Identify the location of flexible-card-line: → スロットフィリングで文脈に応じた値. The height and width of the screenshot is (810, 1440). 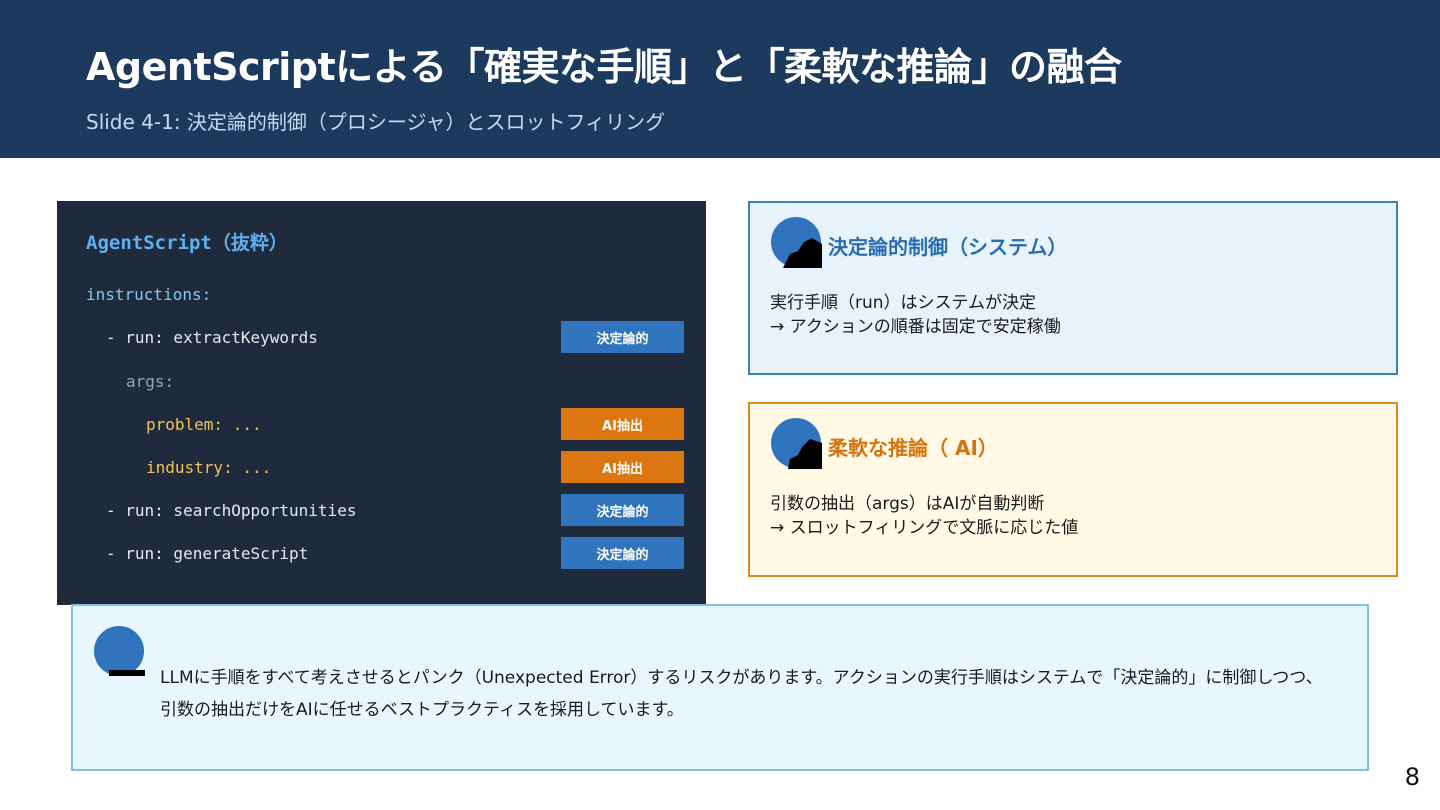
(924, 528).